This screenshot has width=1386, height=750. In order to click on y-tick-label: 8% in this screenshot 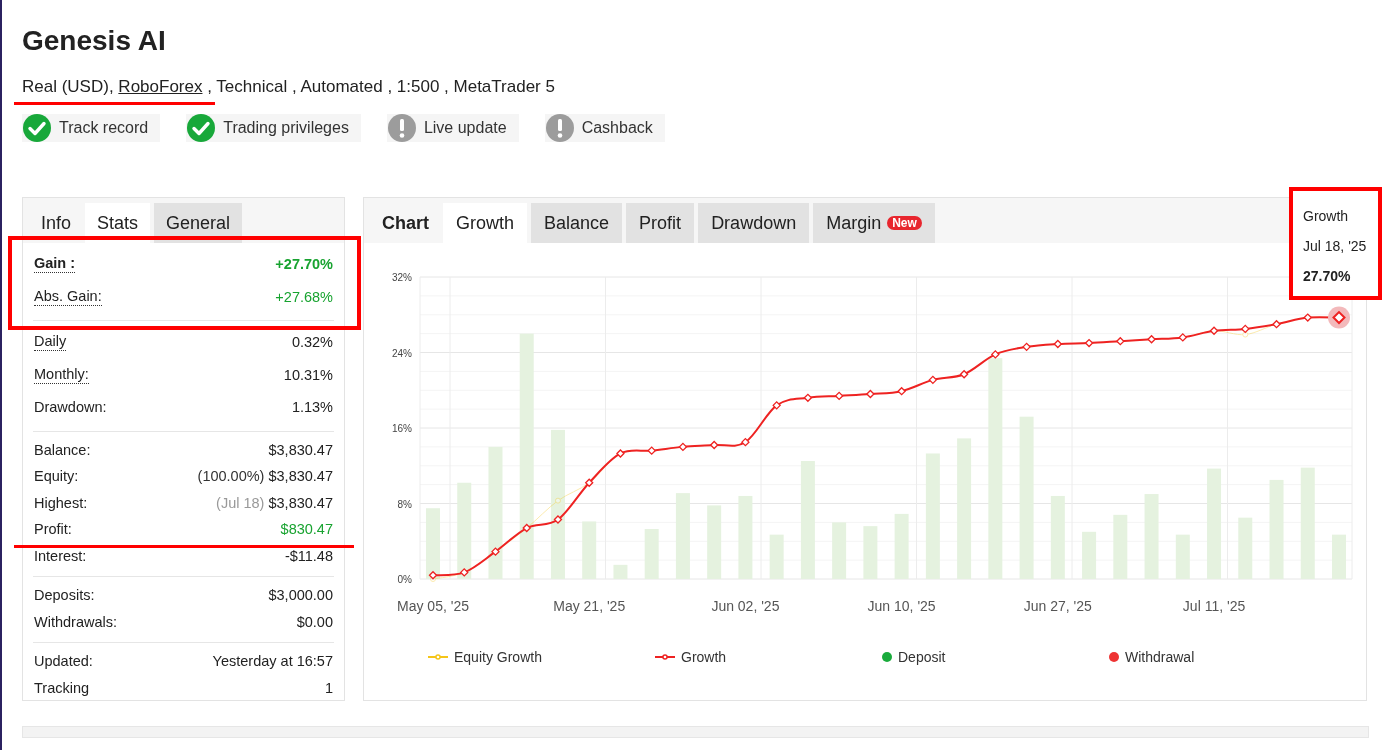, I will do `click(404, 504)`.